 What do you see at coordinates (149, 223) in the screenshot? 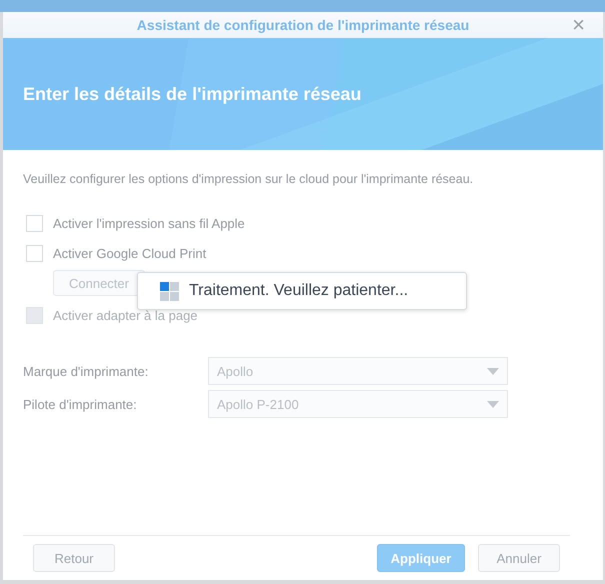
I see `checkbox-label: Activer l'impression sans fil Apple` at bounding box center [149, 223].